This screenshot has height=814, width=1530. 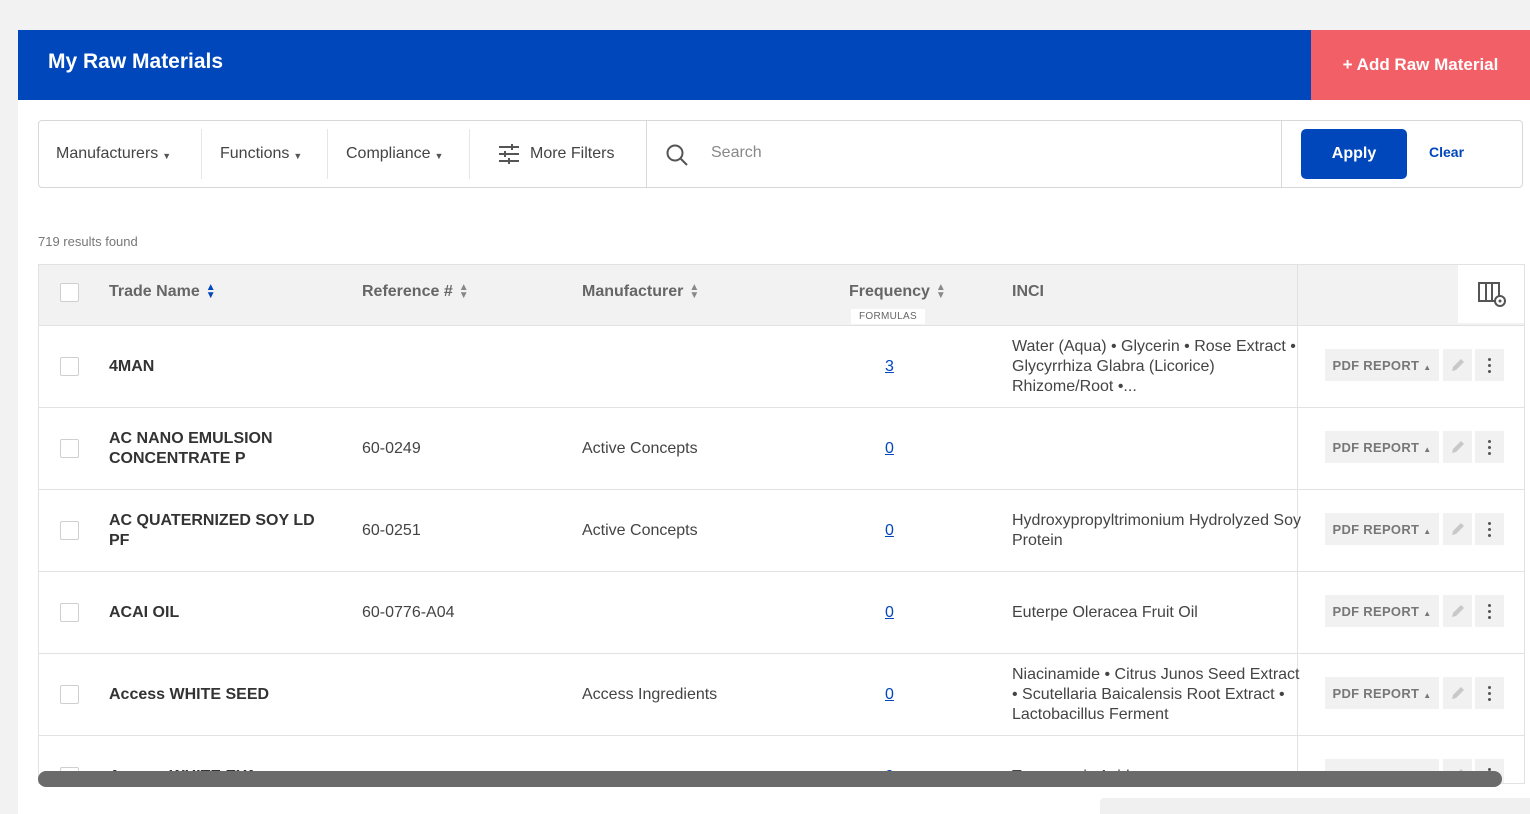 I want to click on search-icon, so click(x=677, y=155).